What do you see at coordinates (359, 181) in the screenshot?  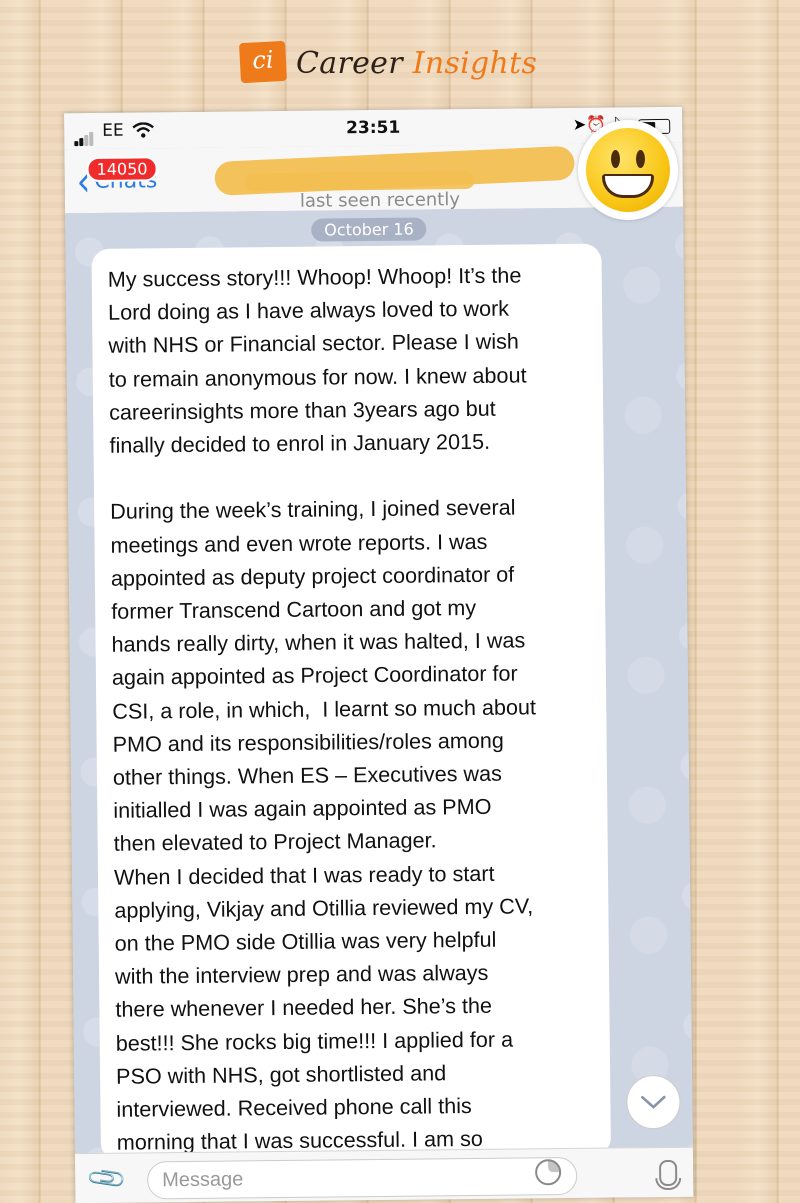 I see `redaction-stroke` at bounding box center [359, 181].